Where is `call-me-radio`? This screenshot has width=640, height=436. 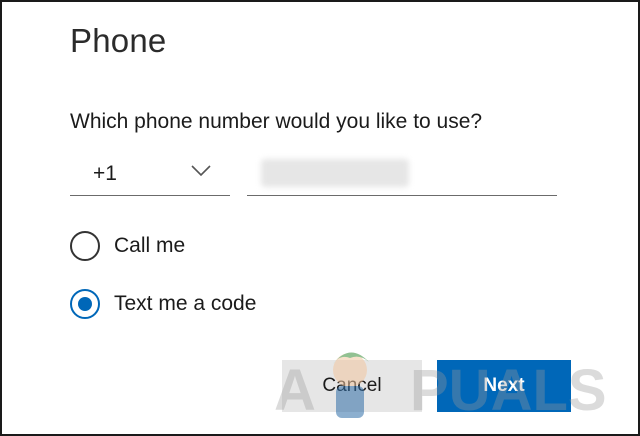
call-me-radio is located at coordinates (85, 246).